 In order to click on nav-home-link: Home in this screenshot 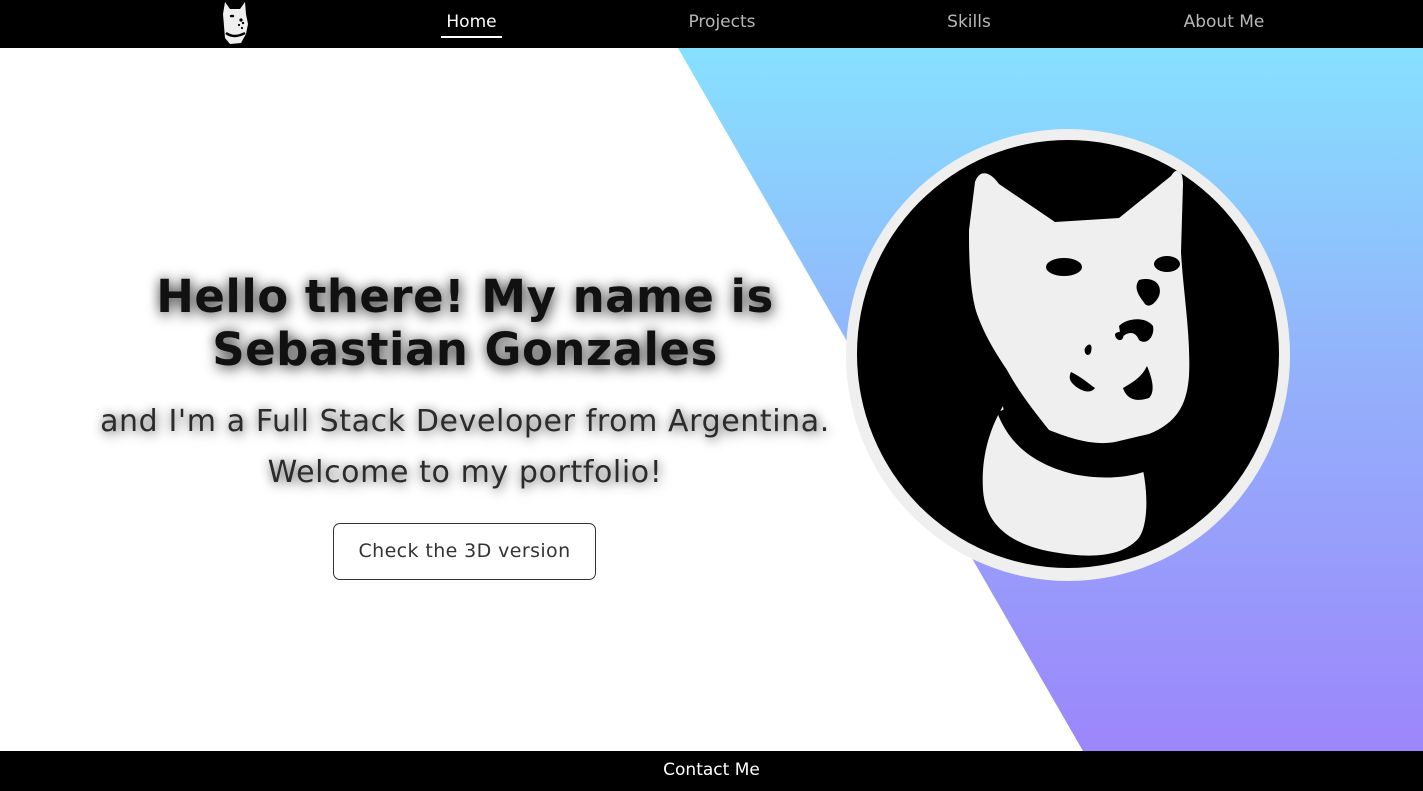, I will do `click(471, 24)`.